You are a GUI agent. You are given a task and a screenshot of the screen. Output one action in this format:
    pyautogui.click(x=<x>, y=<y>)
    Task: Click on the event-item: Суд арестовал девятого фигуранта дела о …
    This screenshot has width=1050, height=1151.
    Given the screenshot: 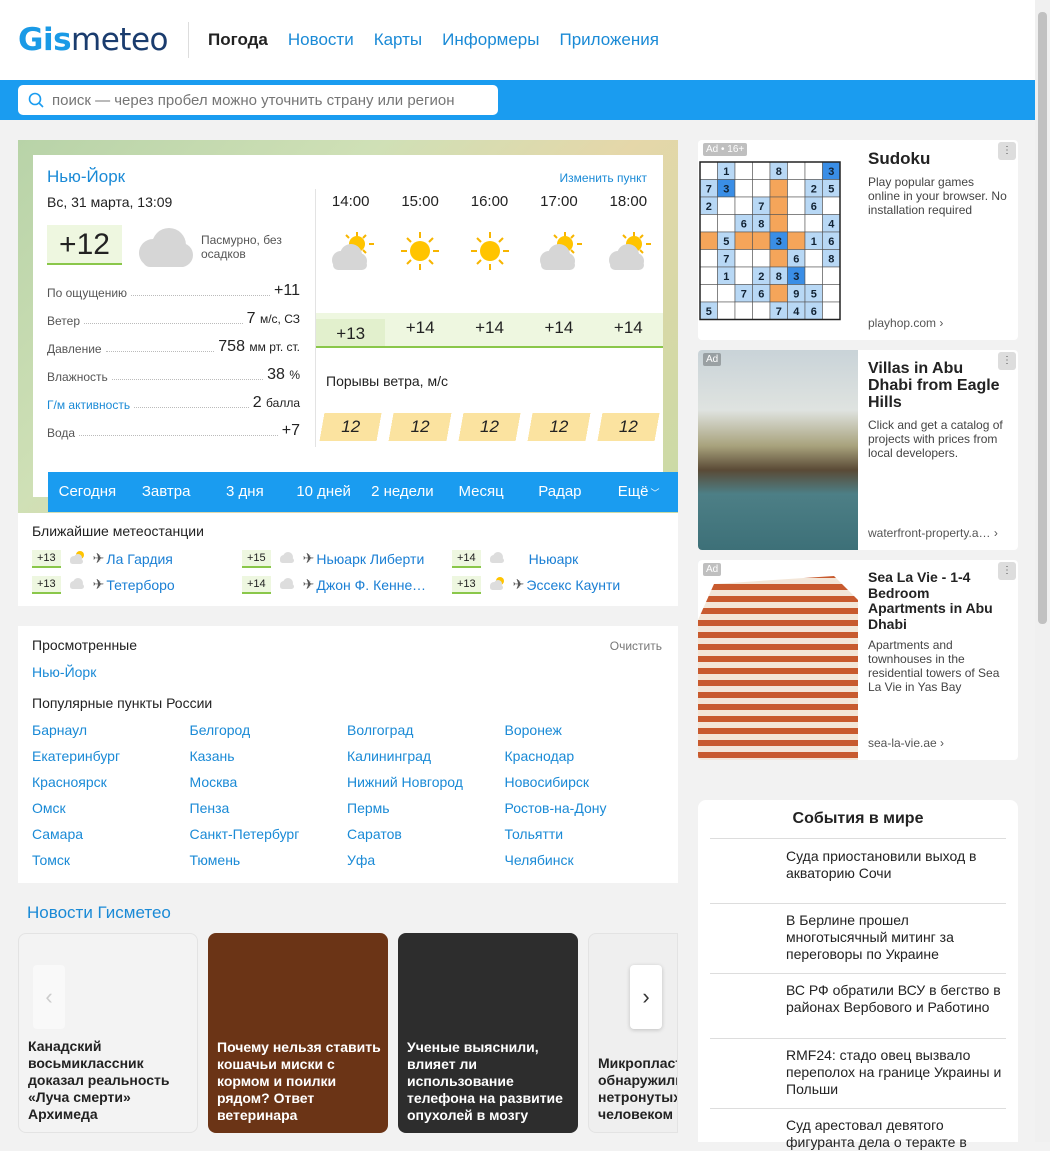 What is the action you would take?
    pyautogui.click(x=896, y=1134)
    